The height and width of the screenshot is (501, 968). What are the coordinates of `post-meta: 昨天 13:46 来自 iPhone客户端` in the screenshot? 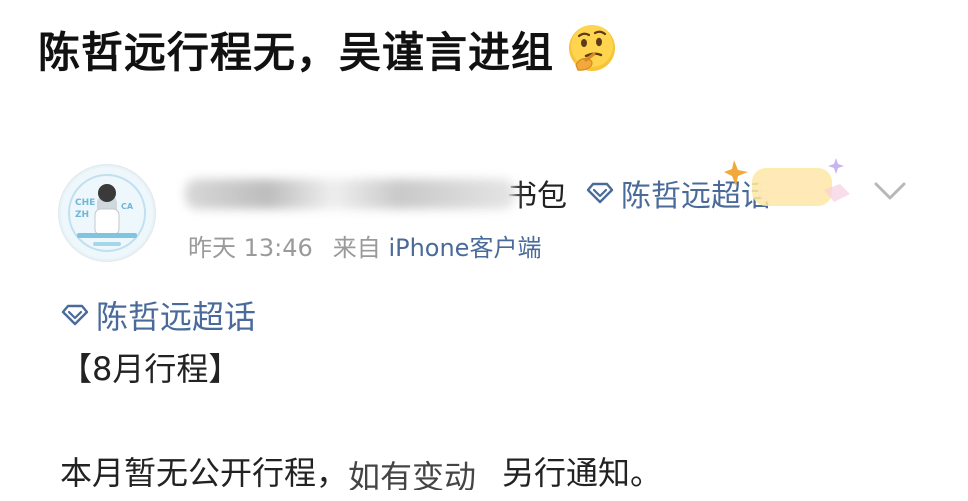 It's located at (374, 245).